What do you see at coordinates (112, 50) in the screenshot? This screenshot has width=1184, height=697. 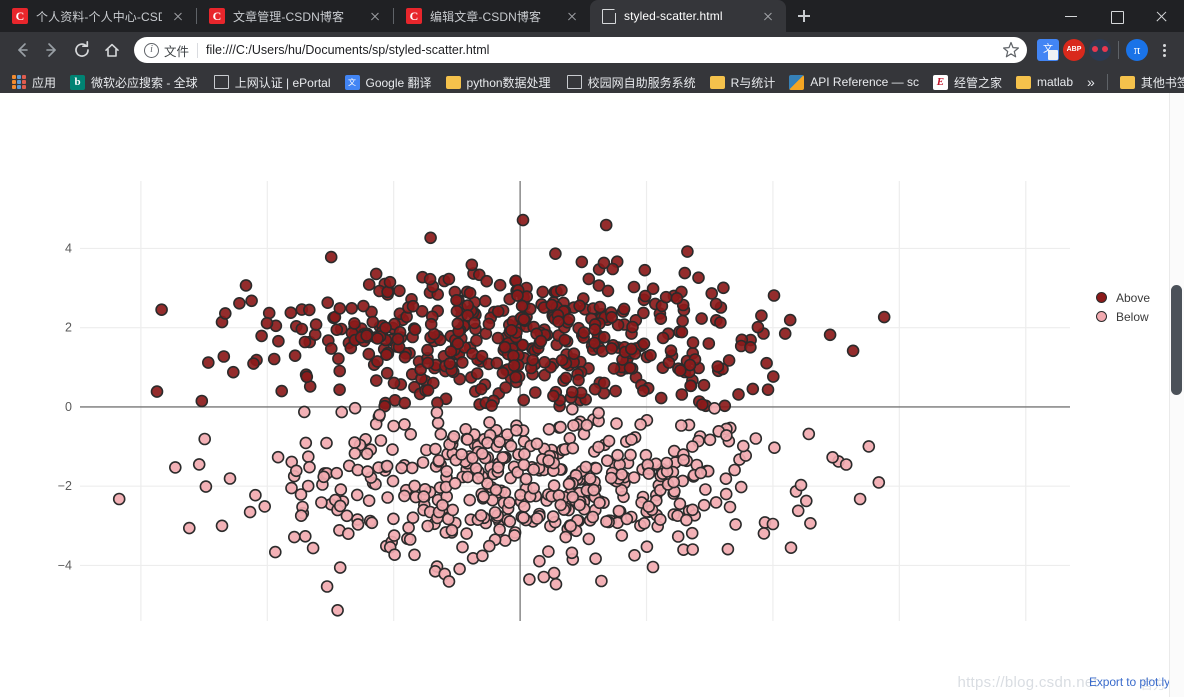 I see `home-icon` at bounding box center [112, 50].